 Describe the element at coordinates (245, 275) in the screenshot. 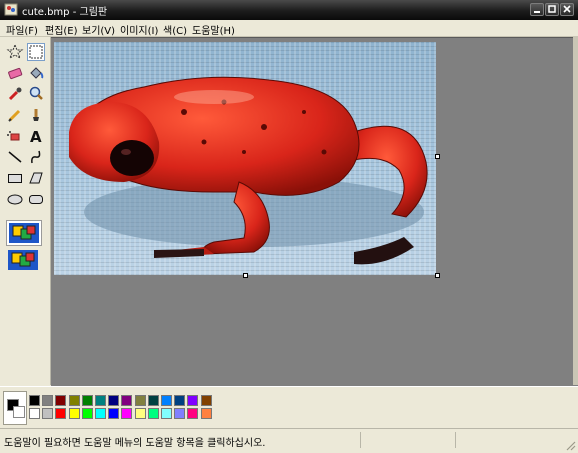

I see `resize-handle-bottom` at that location.